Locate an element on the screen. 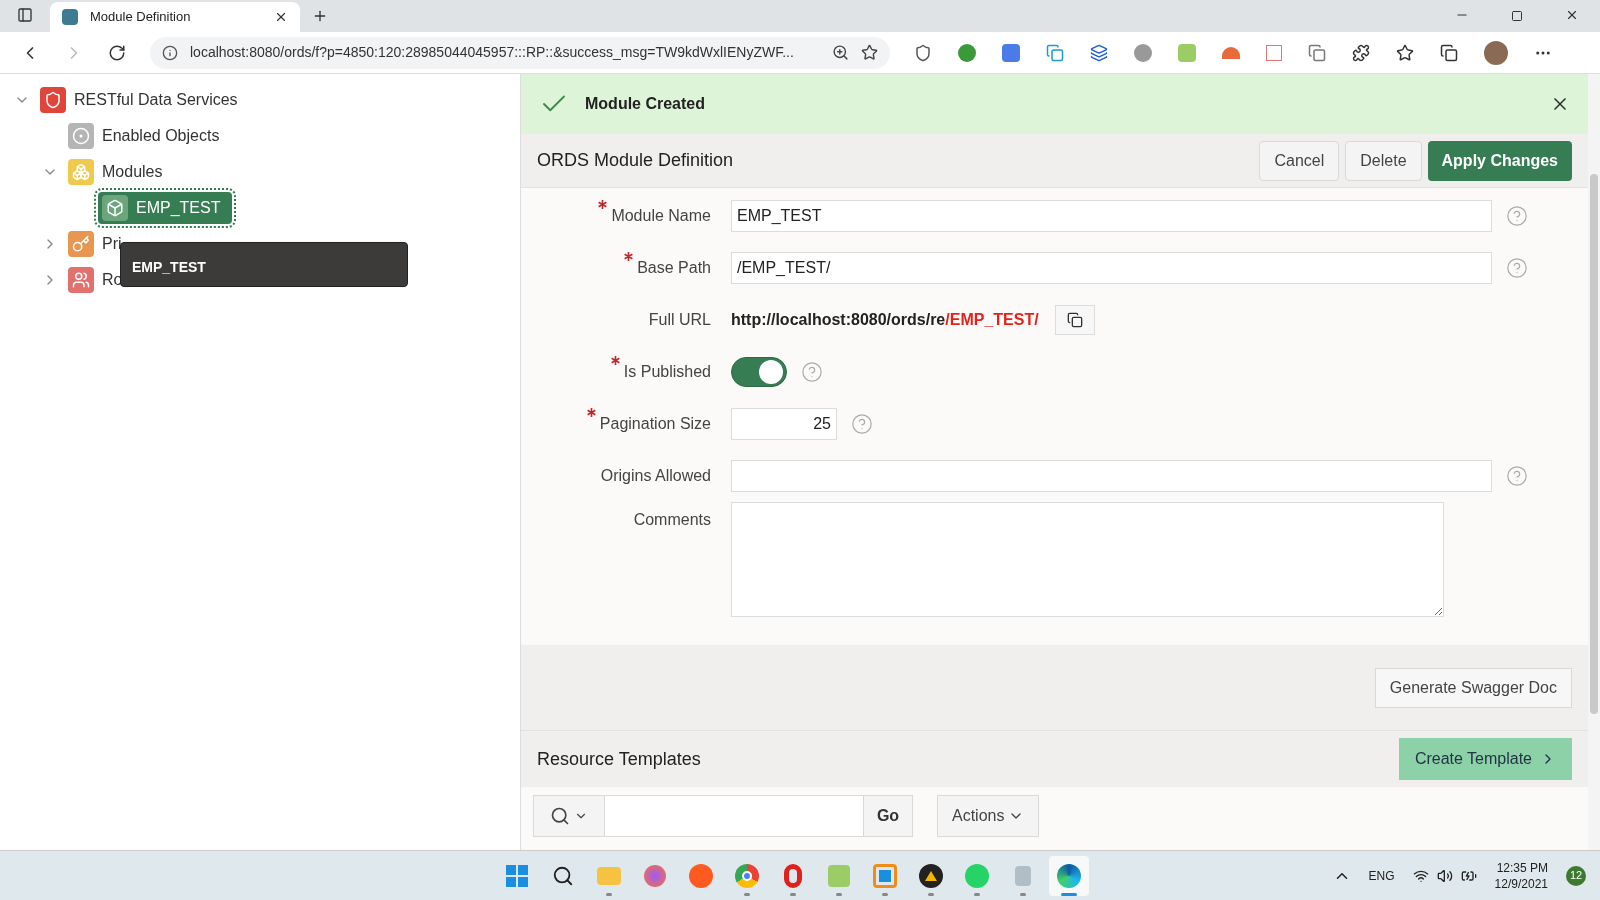 This screenshot has height=900, width=1600. favorite-icon is located at coordinates (869, 52).